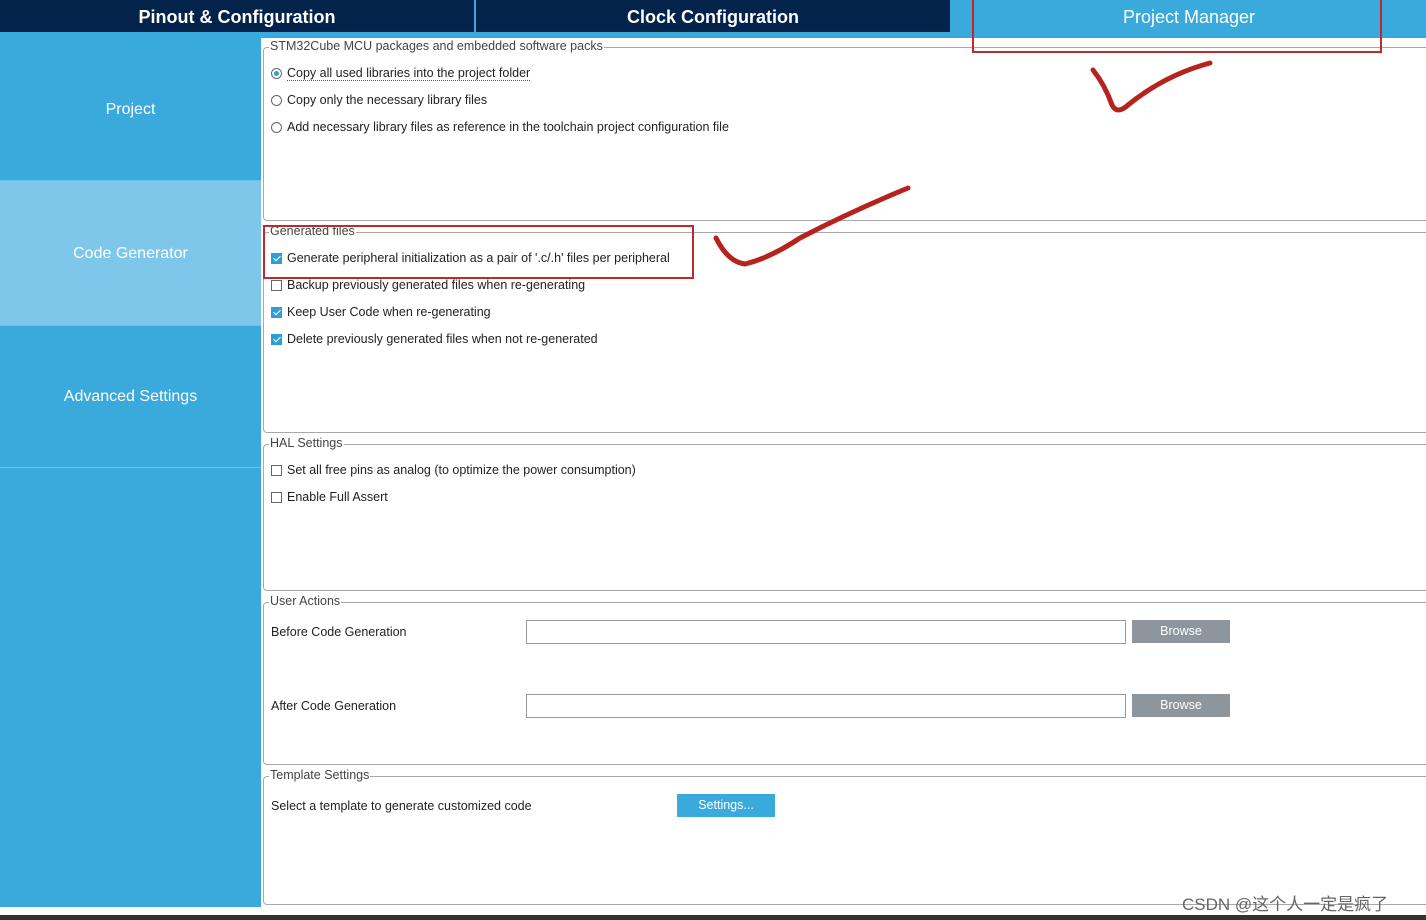 This screenshot has height=920, width=1426. I want to click on watermark: CSDN @这个人一定是疯了, so click(1285, 904).